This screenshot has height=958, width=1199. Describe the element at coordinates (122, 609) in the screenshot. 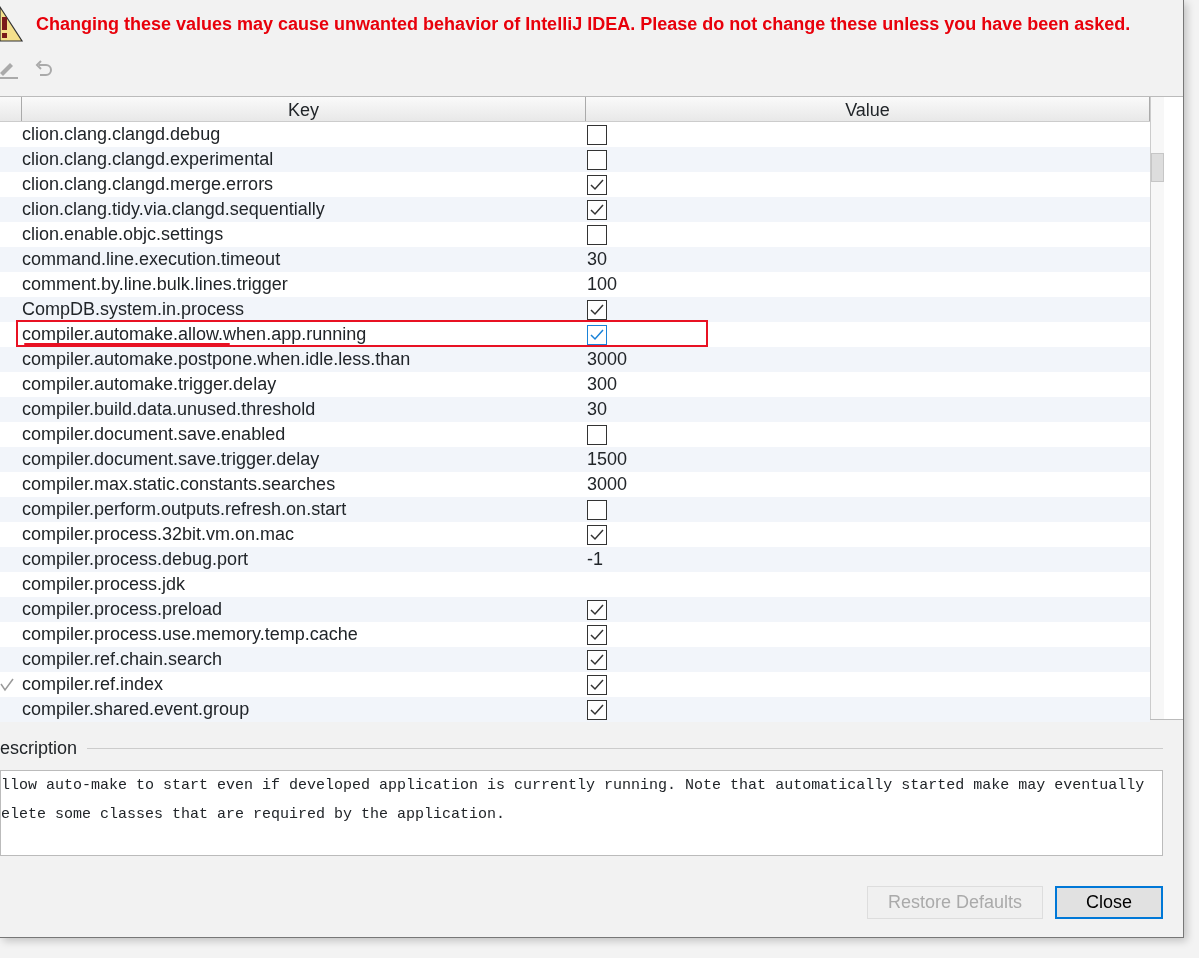

I see `setting-key: compiler.process.preload` at that location.